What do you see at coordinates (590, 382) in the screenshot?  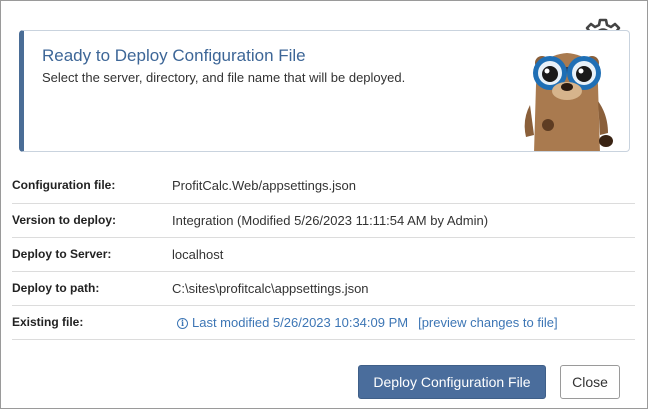 I see `close-button: Close` at bounding box center [590, 382].